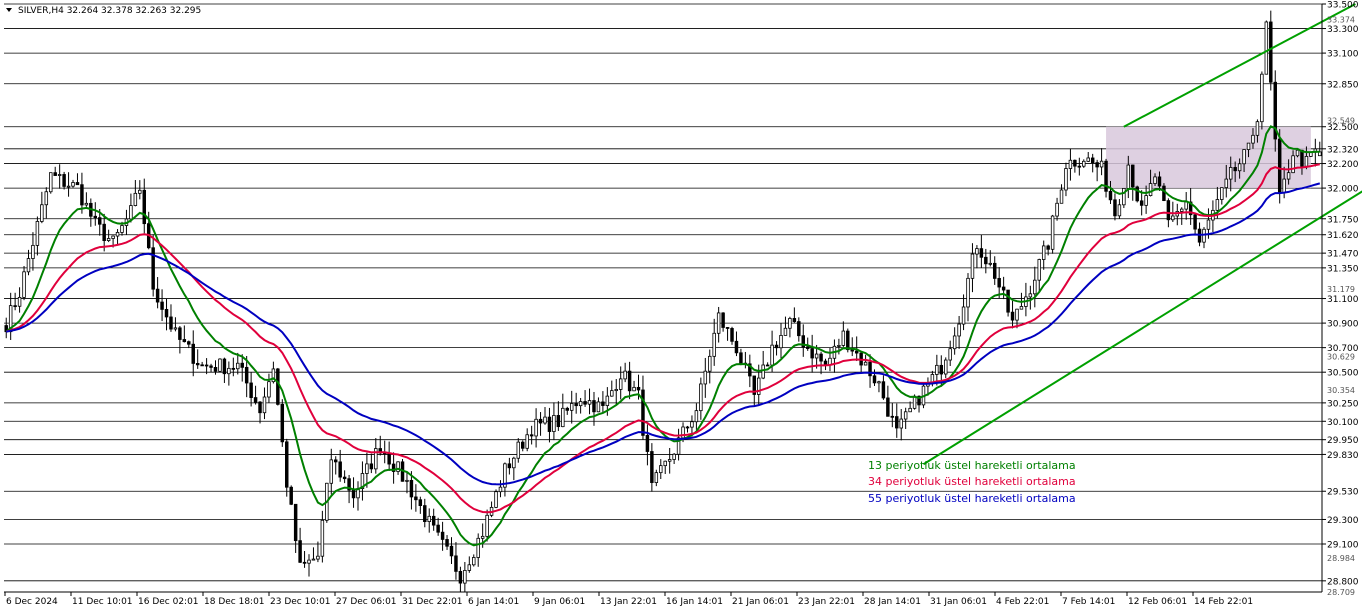 This screenshot has width=1362, height=611. What do you see at coordinates (1343, 190) in the screenshot?
I see `y-tick-label: 32.000` at bounding box center [1343, 190].